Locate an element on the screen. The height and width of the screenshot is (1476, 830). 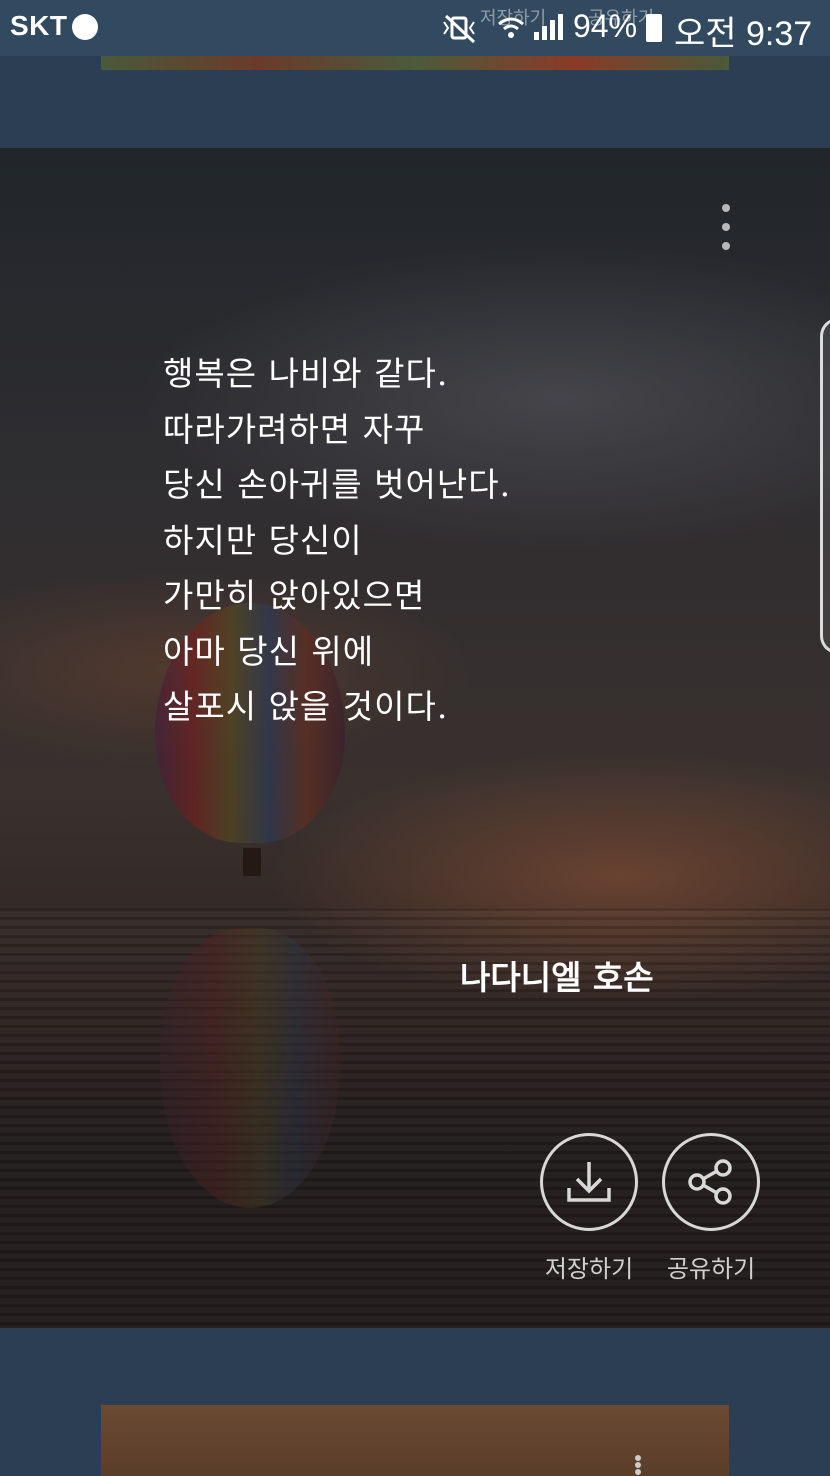
wifi-icon is located at coordinates (511, 29).